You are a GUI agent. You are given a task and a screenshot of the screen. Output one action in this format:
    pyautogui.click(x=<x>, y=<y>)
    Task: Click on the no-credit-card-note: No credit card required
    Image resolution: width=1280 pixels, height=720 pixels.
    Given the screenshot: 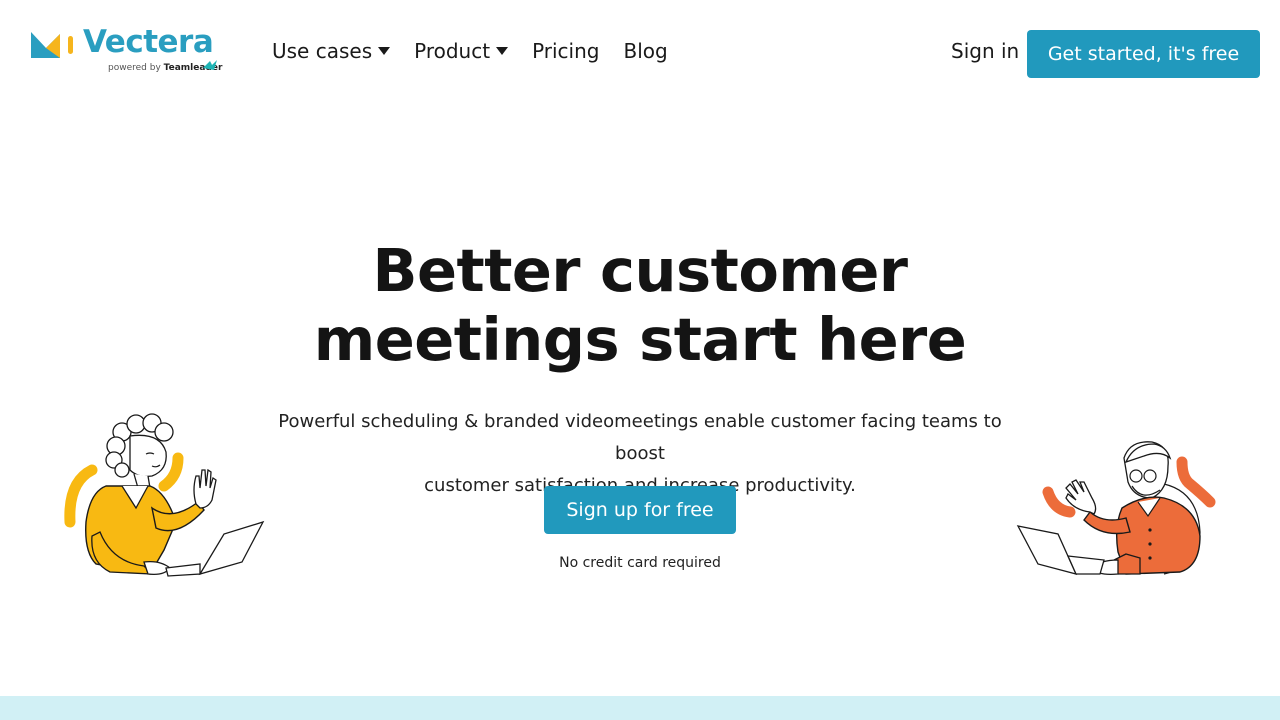 What is the action you would take?
    pyautogui.click(x=640, y=563)
    